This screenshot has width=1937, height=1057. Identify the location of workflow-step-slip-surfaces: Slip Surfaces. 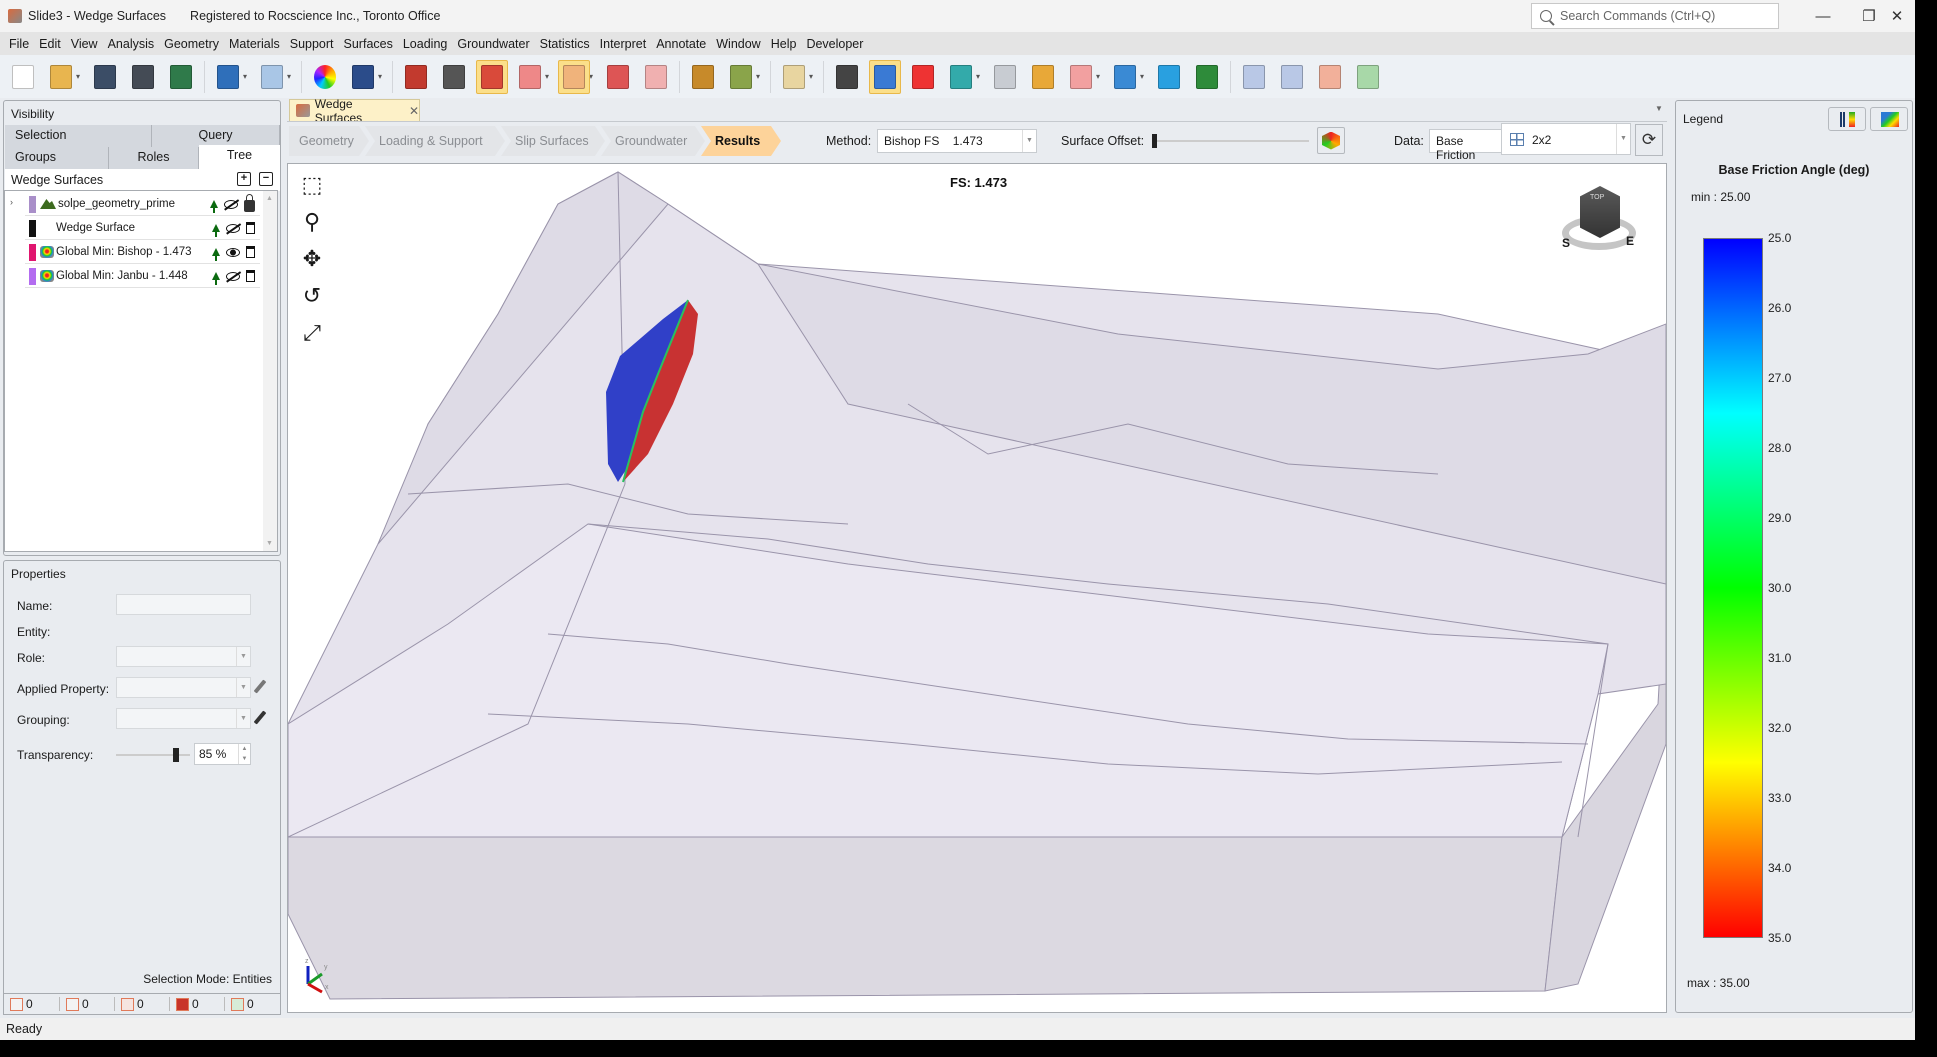
(553, 141).